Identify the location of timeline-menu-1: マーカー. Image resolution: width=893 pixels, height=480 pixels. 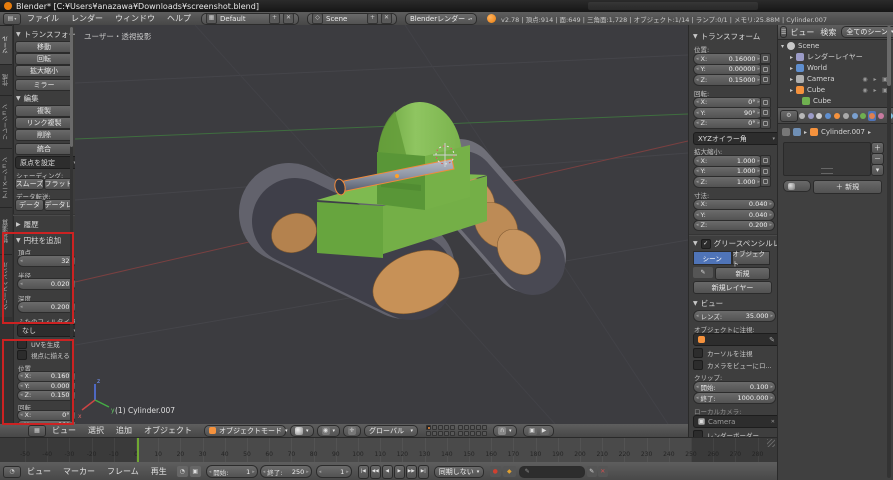
(79, 471).